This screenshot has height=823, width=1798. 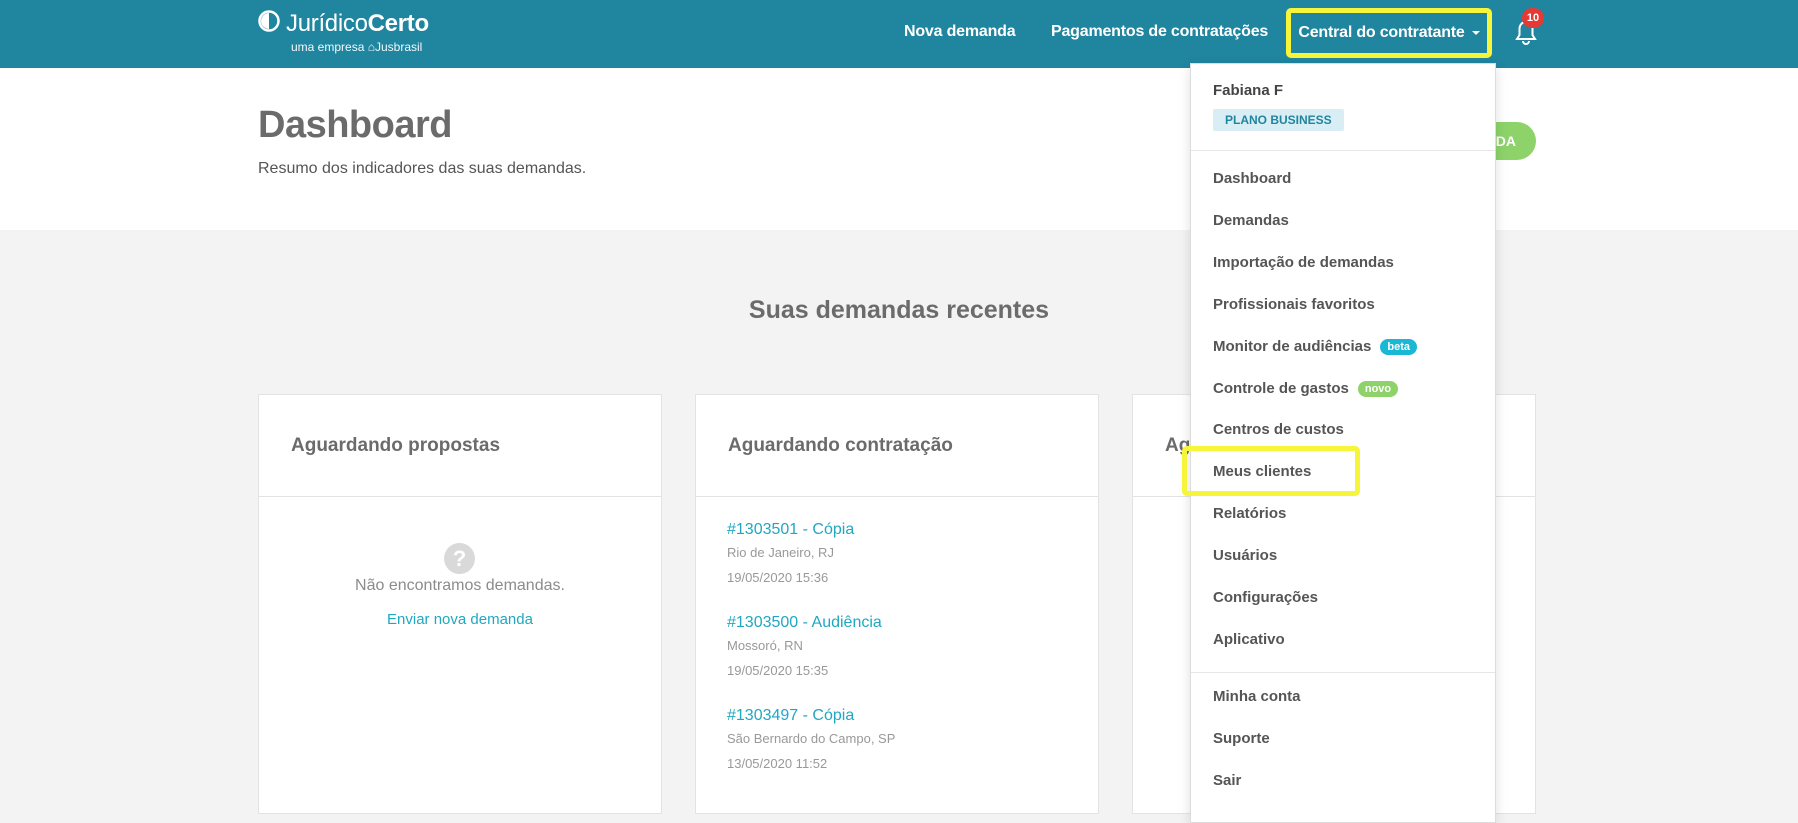 What do you see at coordinates (1292, 346) in the screenshot?
I see `menu-item-label: Monitor de audiências` at bounding box center [1292, 346].